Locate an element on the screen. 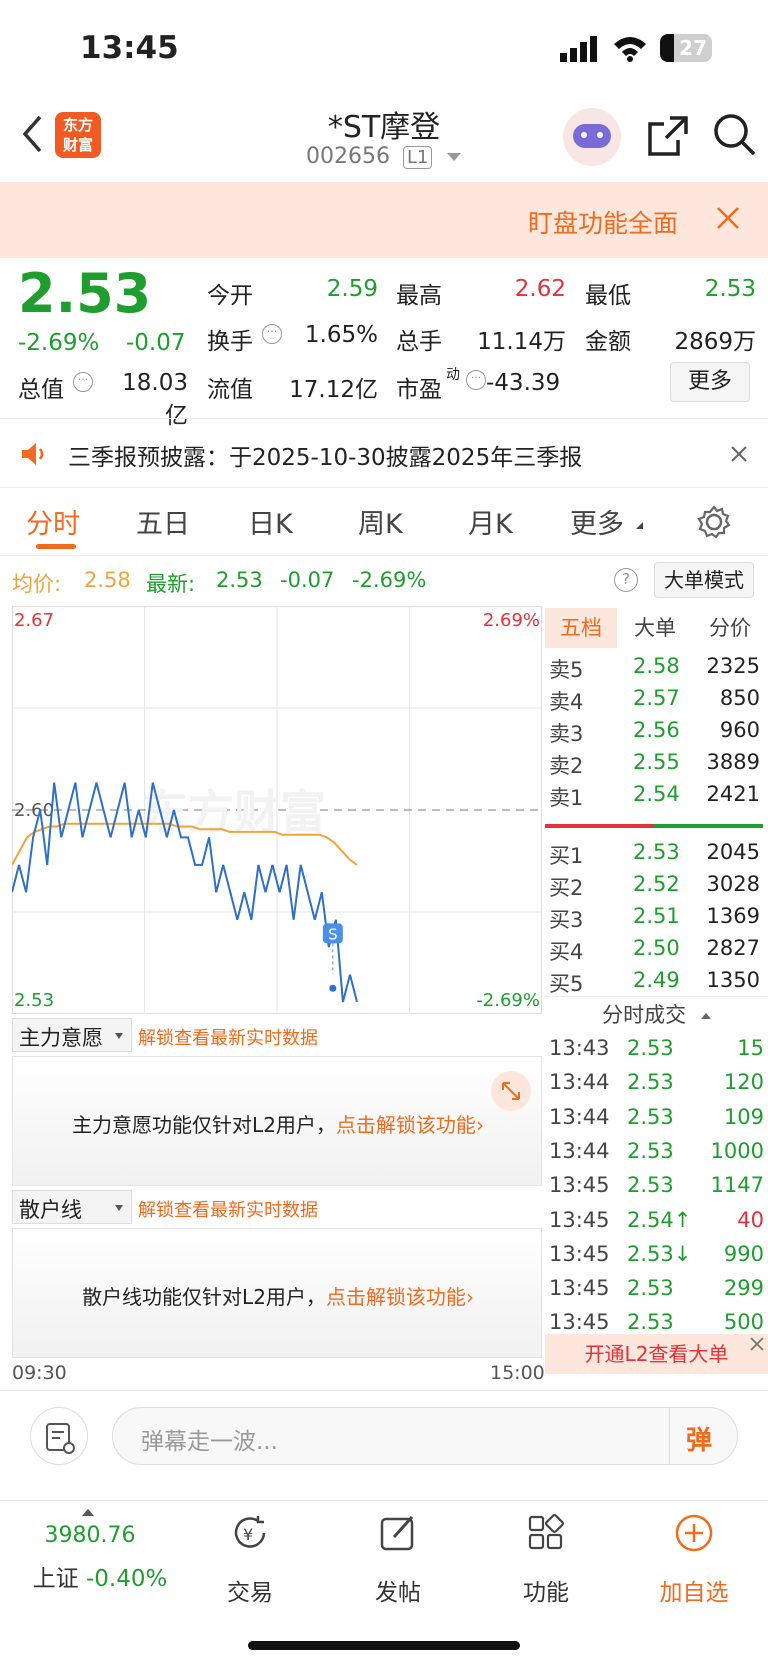 This screenshot has height=1663, width=768. promo-banner: 盯盘功能全面 is located at coordinates (384, 220).